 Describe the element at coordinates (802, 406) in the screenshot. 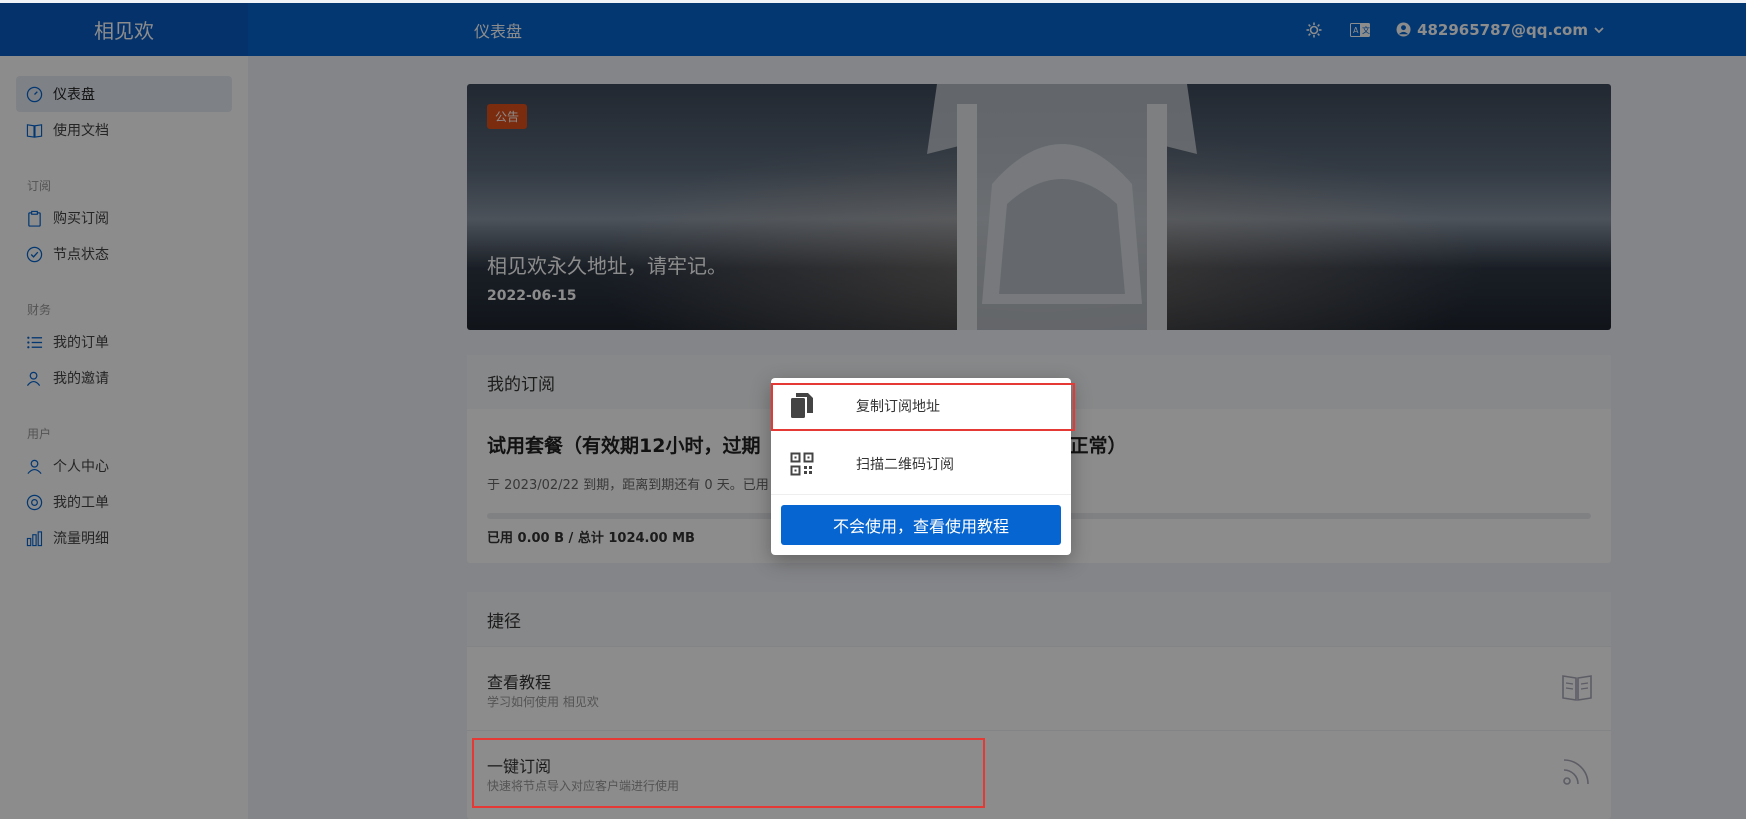

I see `copy-icon` at that location.